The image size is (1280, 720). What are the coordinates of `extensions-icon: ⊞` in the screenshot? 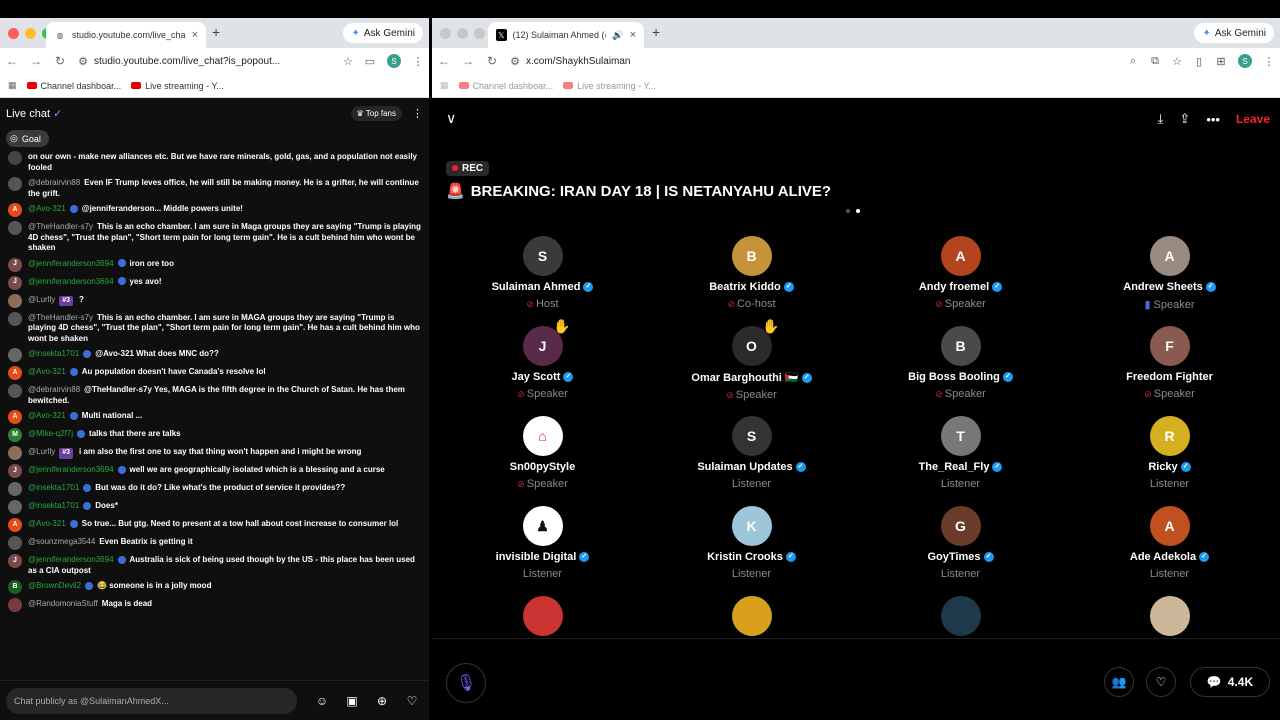 It's located at (1221, 61).